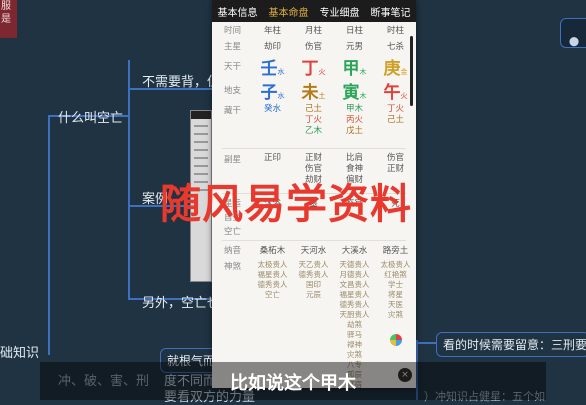 This screenshot has height=405, width=586. What do you see at coordinates (313, 131) in the screenshot?
I see `hidden-stem: 乙木` at bounding box center [313, 131].